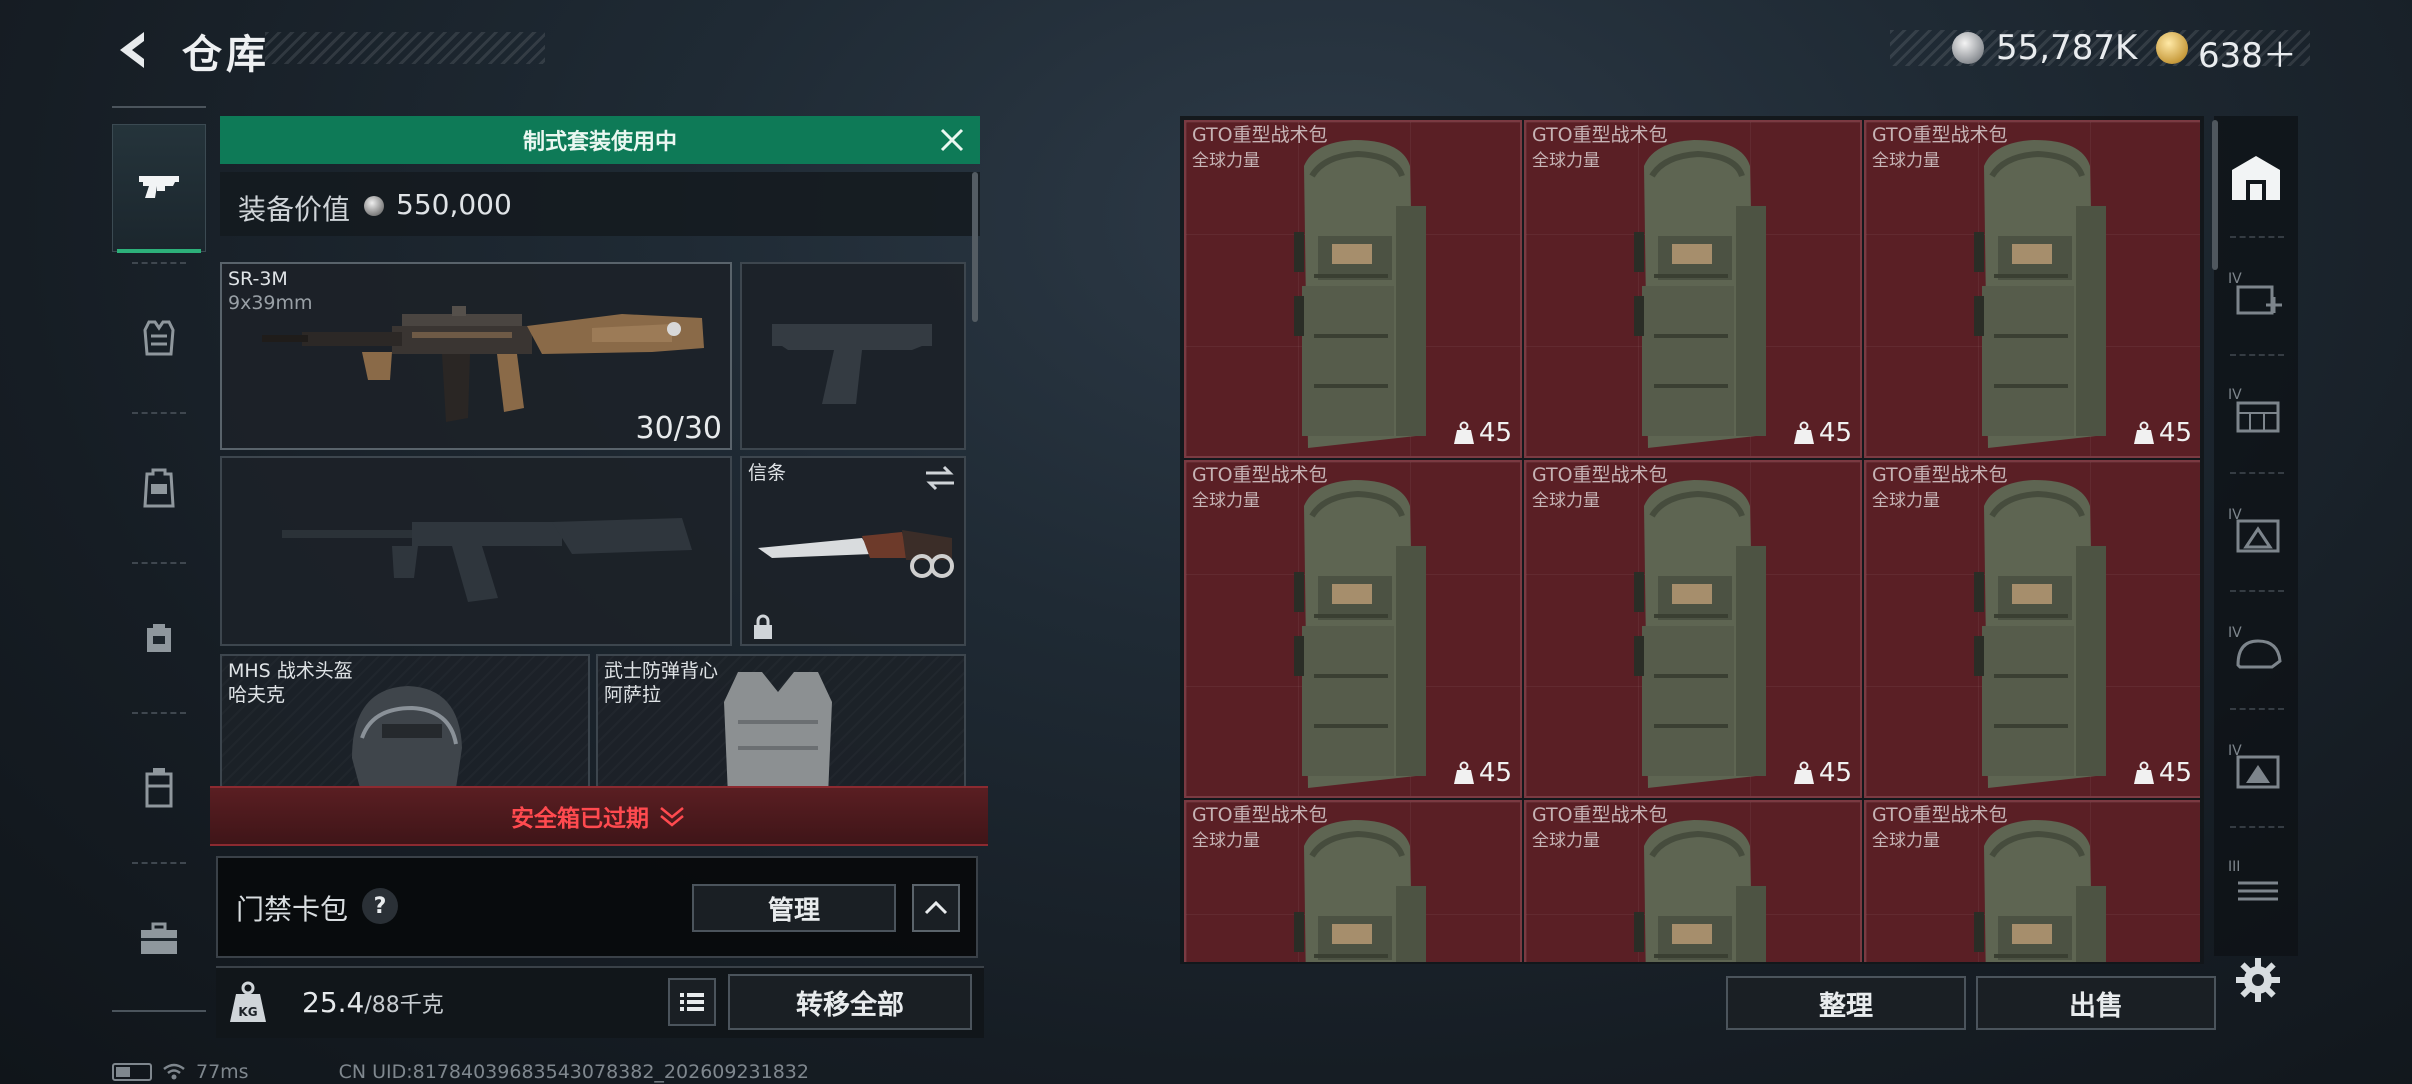 This screenshot has width=2412, height=1084. Describe the element at coordinates (2215, 195) in the screenshot. I see `storage-scrollbar` at that location.